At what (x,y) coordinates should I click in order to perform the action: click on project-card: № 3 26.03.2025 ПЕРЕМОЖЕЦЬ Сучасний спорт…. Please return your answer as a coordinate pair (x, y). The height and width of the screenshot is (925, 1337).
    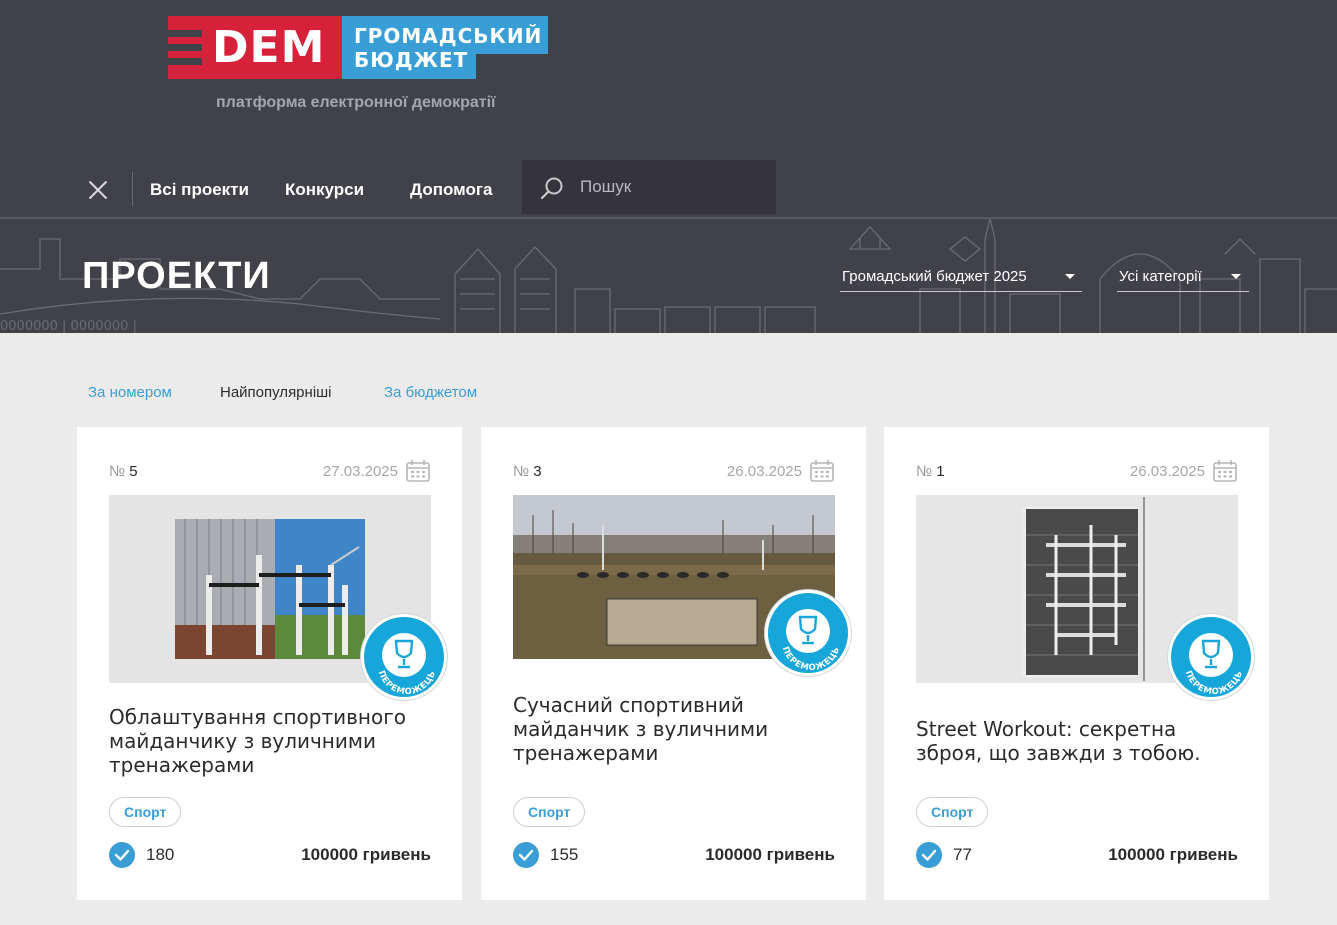
    Looking at the image, I should click on (673, 663).